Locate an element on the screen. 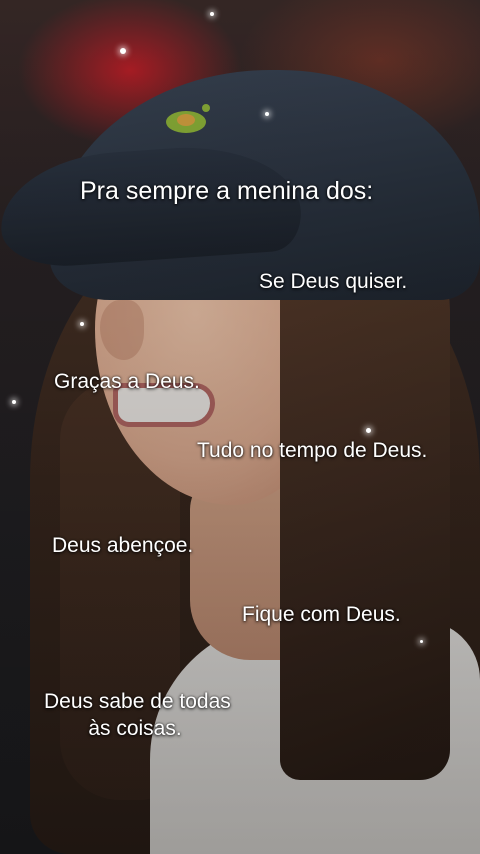 The height and width of the screenshot is (854, 480). caption-last: Deus sabe de todas às coisas. is located at coordinates (137, 715).